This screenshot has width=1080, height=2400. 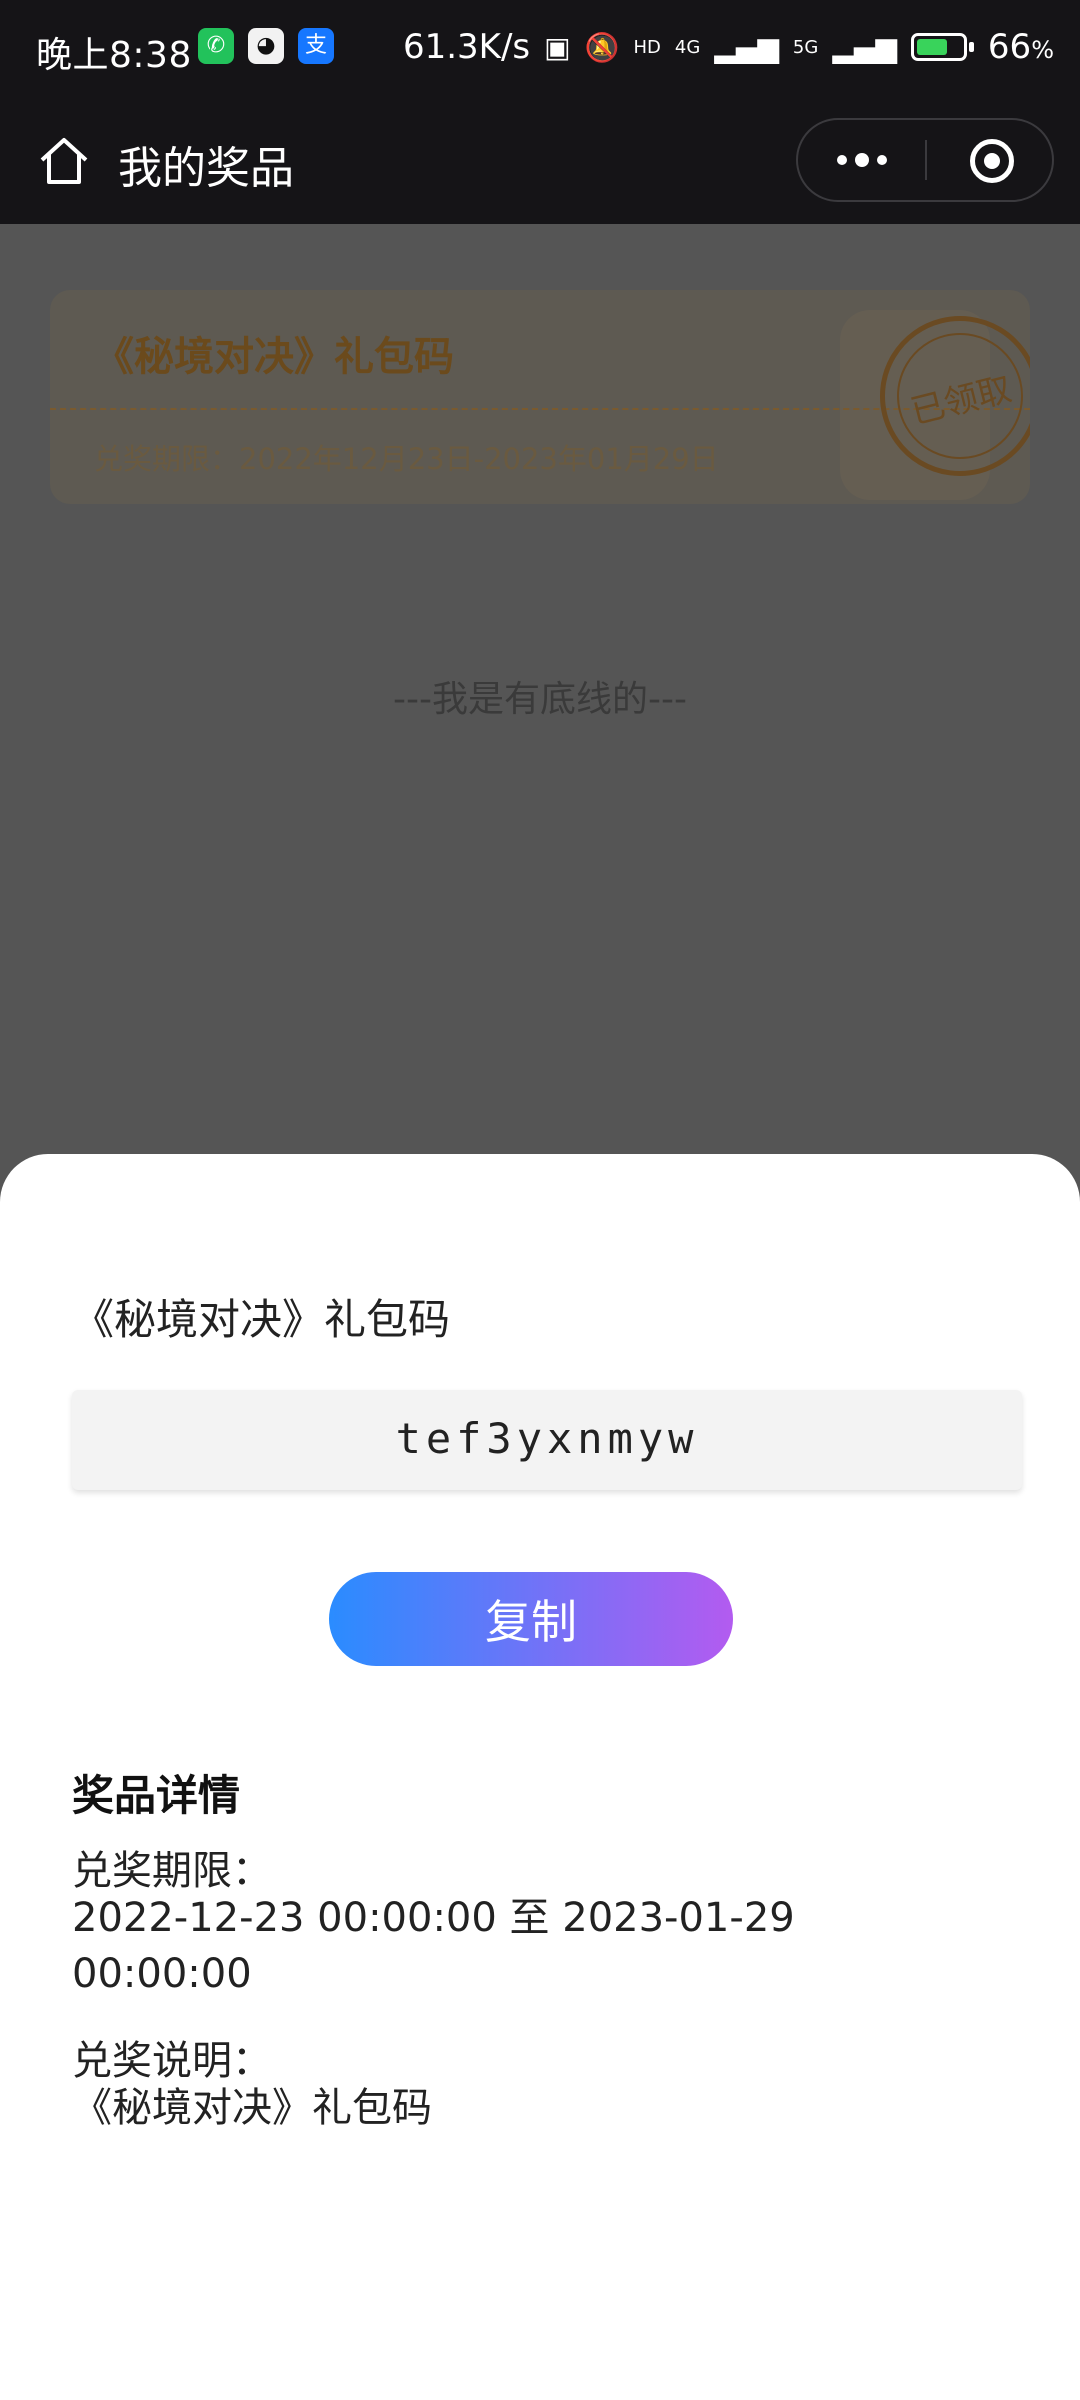 I want to click on capsule-divider, so click(x=926, y=160).